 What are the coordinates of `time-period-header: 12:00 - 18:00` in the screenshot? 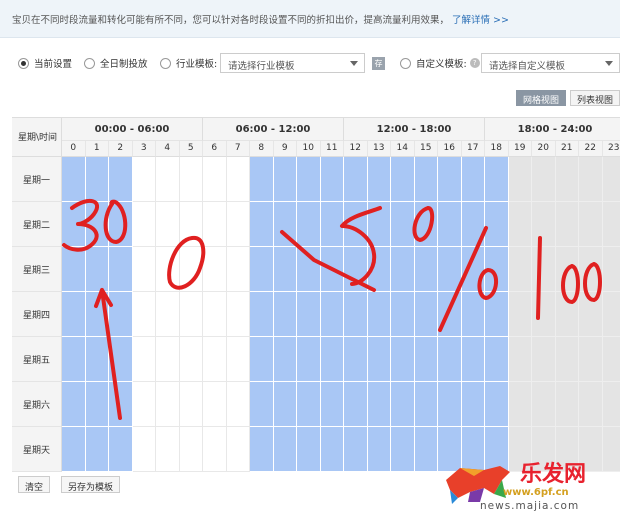 It's located at (414, 129).